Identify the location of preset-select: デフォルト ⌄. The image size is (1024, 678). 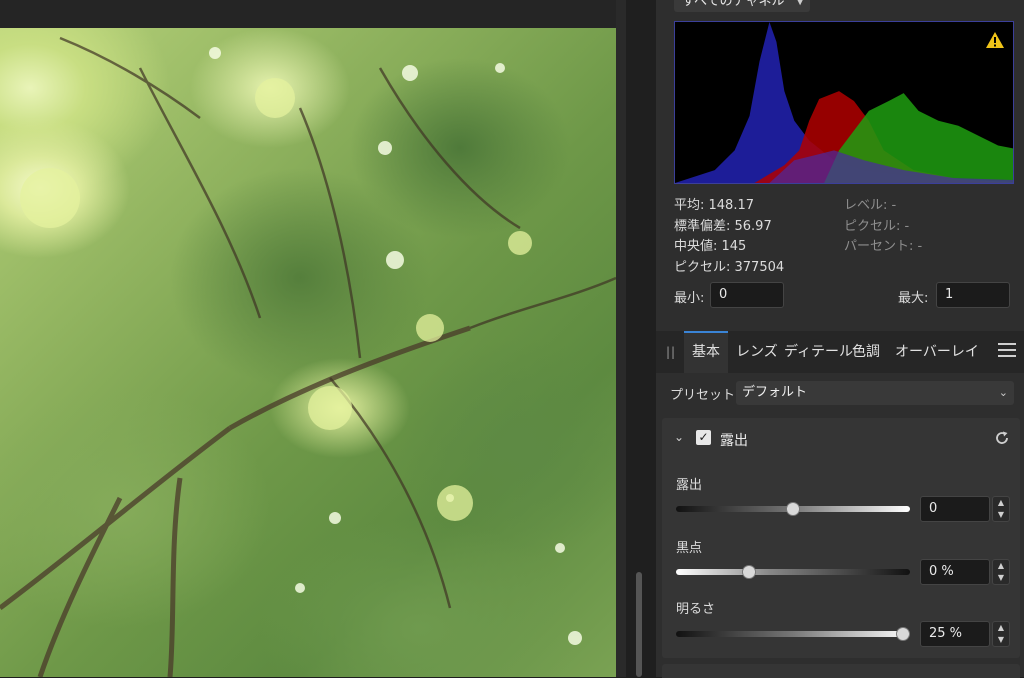
(875, 393).